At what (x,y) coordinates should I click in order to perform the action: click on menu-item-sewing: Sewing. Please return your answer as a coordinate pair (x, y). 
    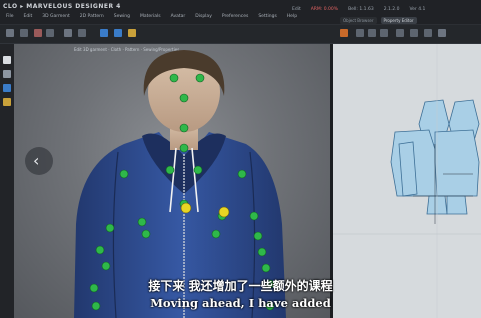
    Looking at the image, I should click on (122, 16).